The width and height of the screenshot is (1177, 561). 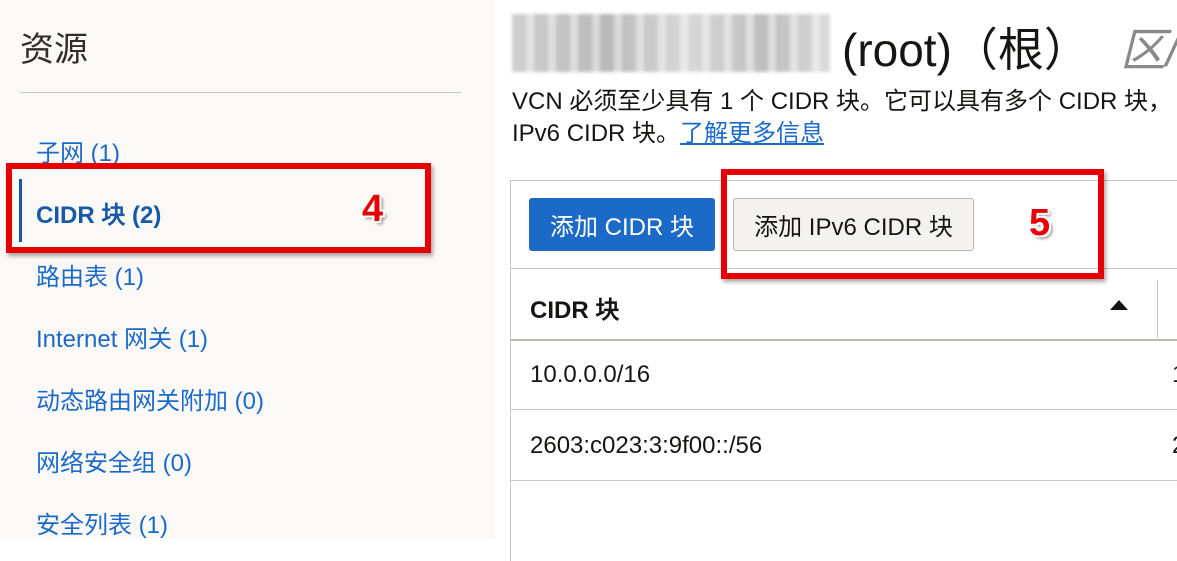 What do you see at coordinates (114, 460) in the screenshot?
I see `sidebar-item-network-security-groups: 网络安全组 (0)` at bounding box center [114, 460].